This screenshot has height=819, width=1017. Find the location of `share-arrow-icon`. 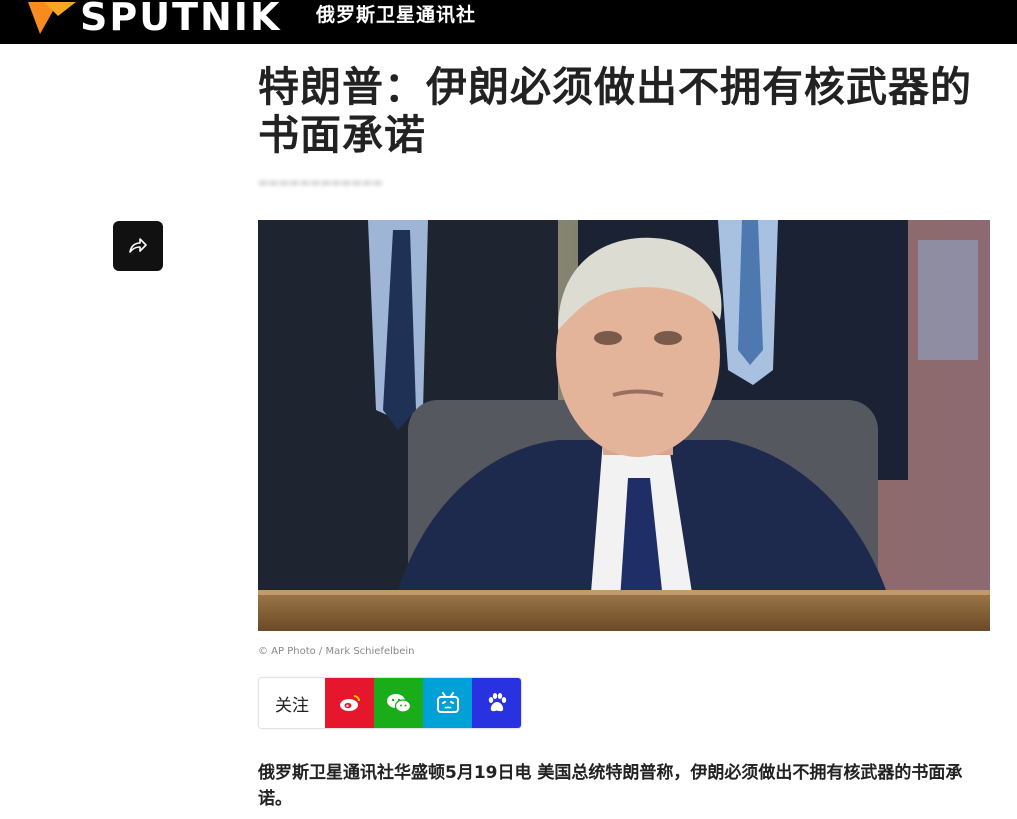

share-arrow-icon is located at coordinates (138, 245).